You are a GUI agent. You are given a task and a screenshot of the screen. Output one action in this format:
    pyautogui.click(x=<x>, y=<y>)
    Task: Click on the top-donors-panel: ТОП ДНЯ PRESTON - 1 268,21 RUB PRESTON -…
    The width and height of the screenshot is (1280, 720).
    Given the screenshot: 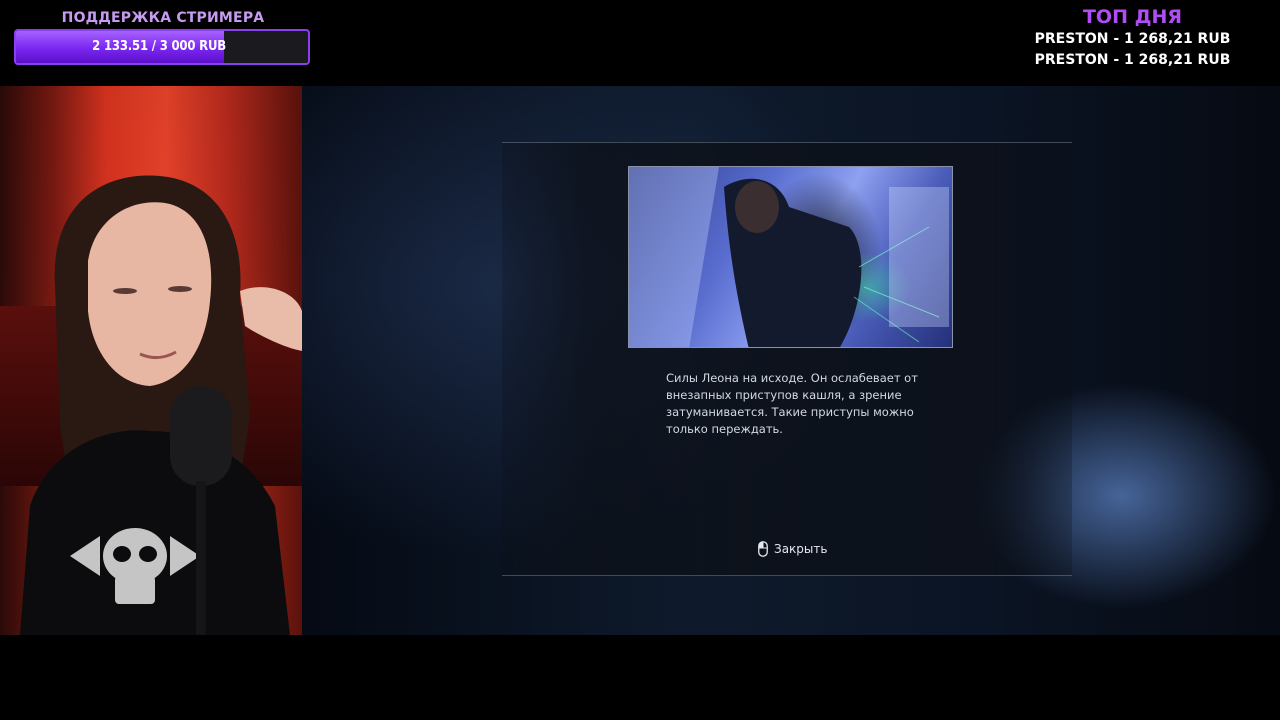 What is the action you would take?
    pyautogui.click(x=1132, y=38)
    